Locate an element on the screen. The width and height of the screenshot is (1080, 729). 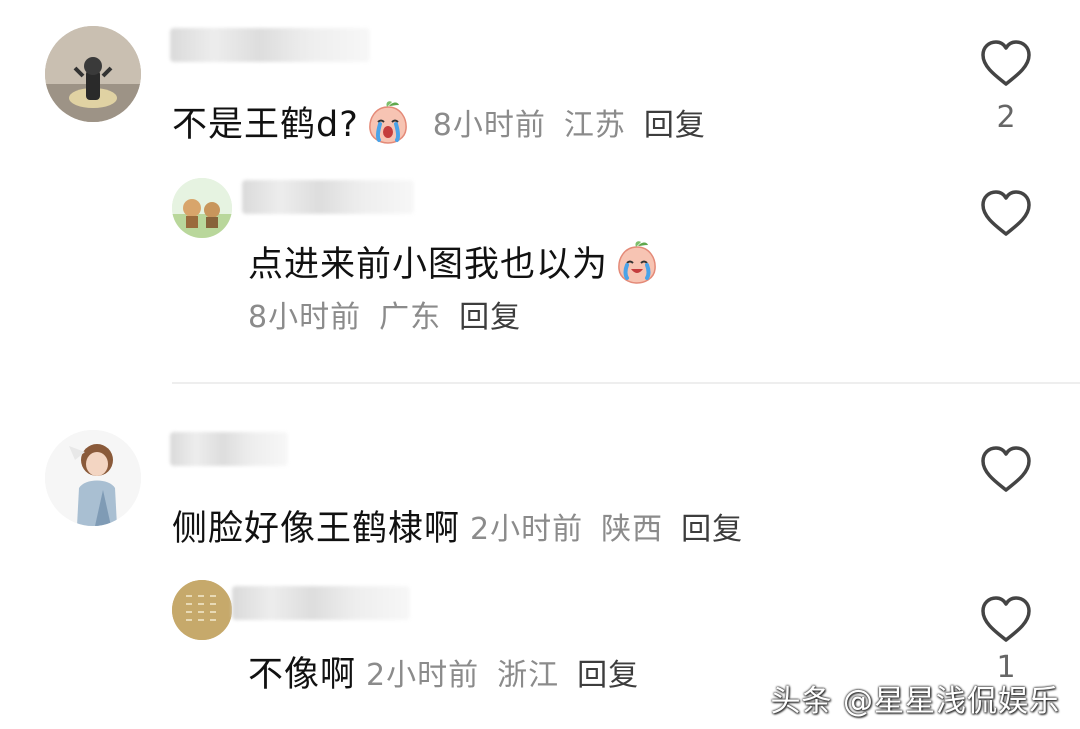
comment-meta: 8小时前 广东 回复 is located at coordinates (384, 314).